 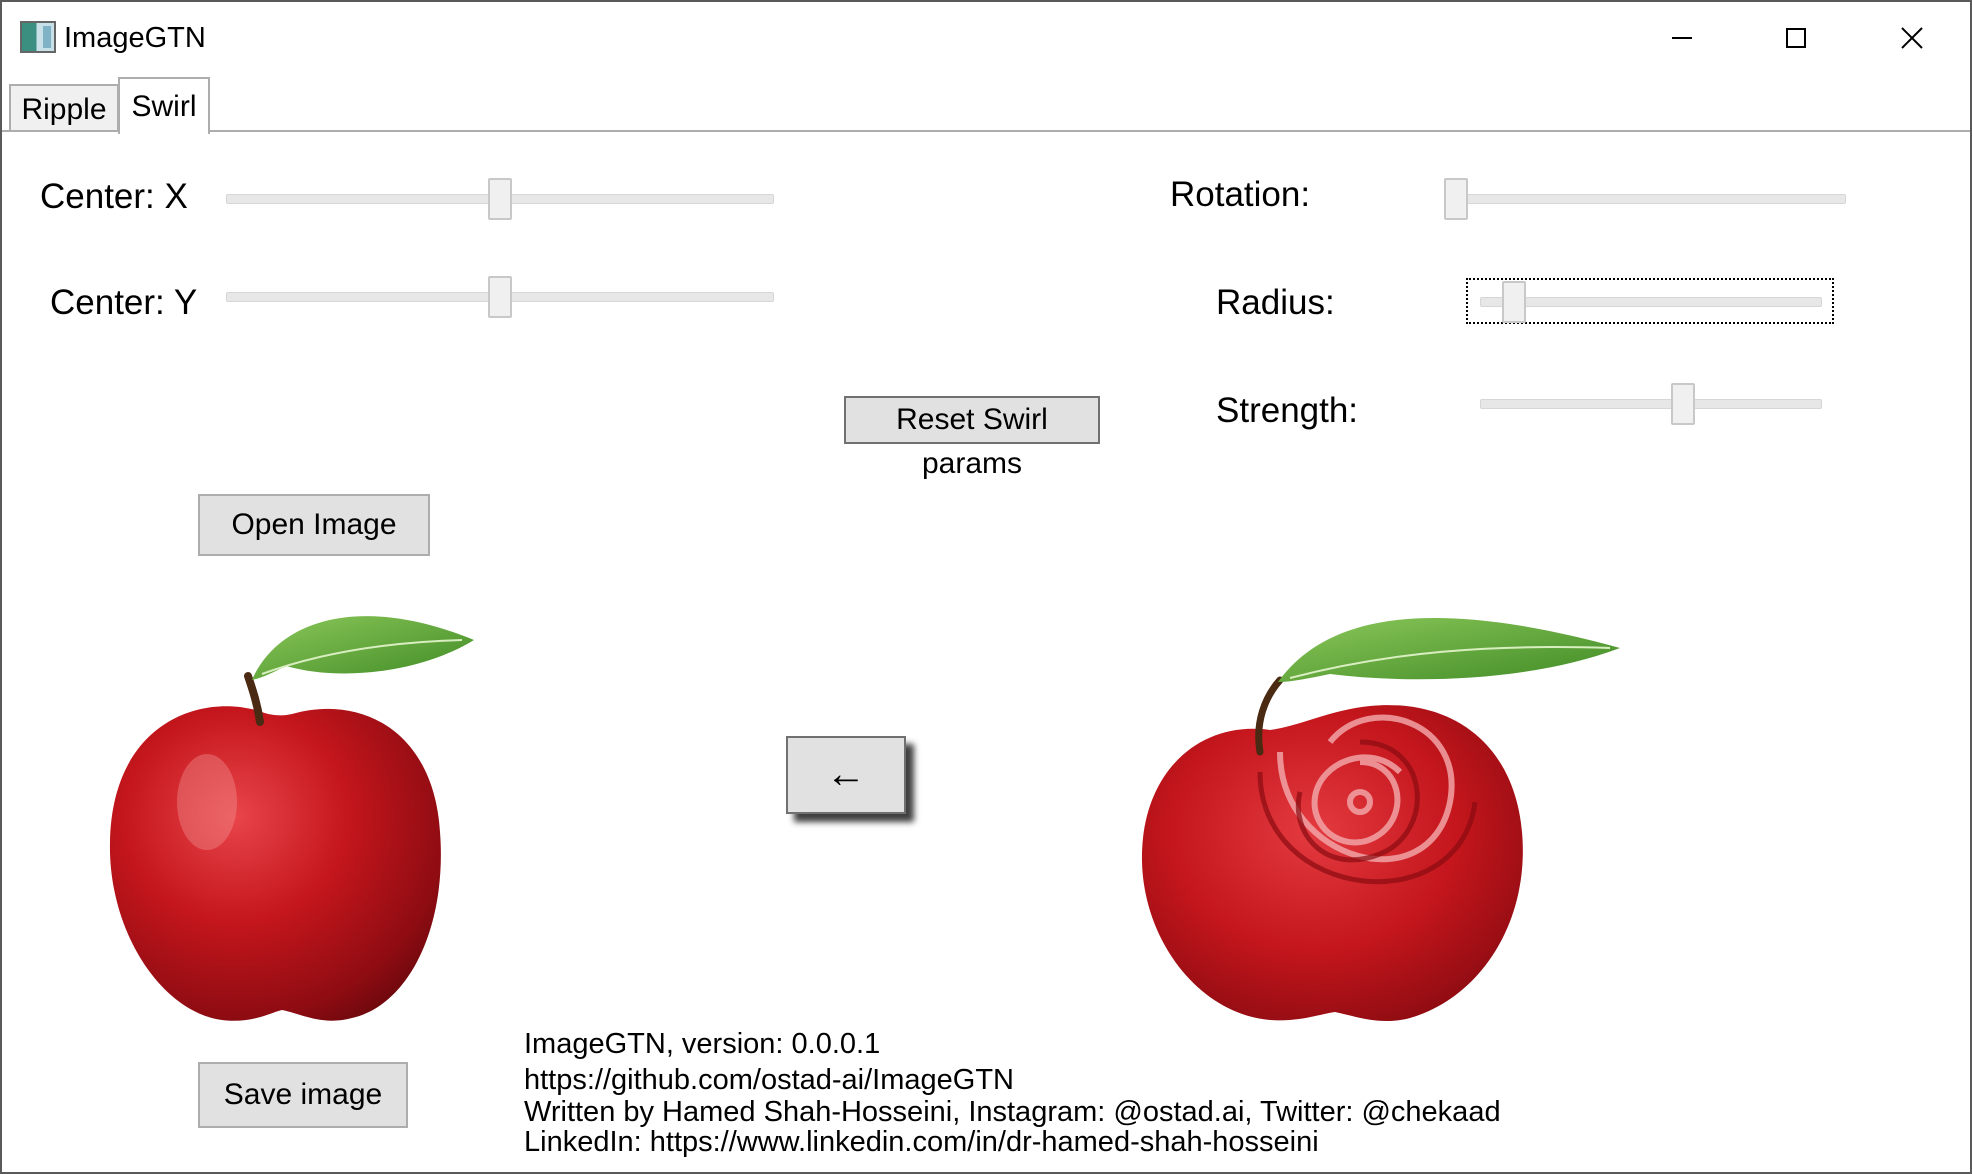 I want to click on save-image-button: Save image, so click(x=303, y=1095).